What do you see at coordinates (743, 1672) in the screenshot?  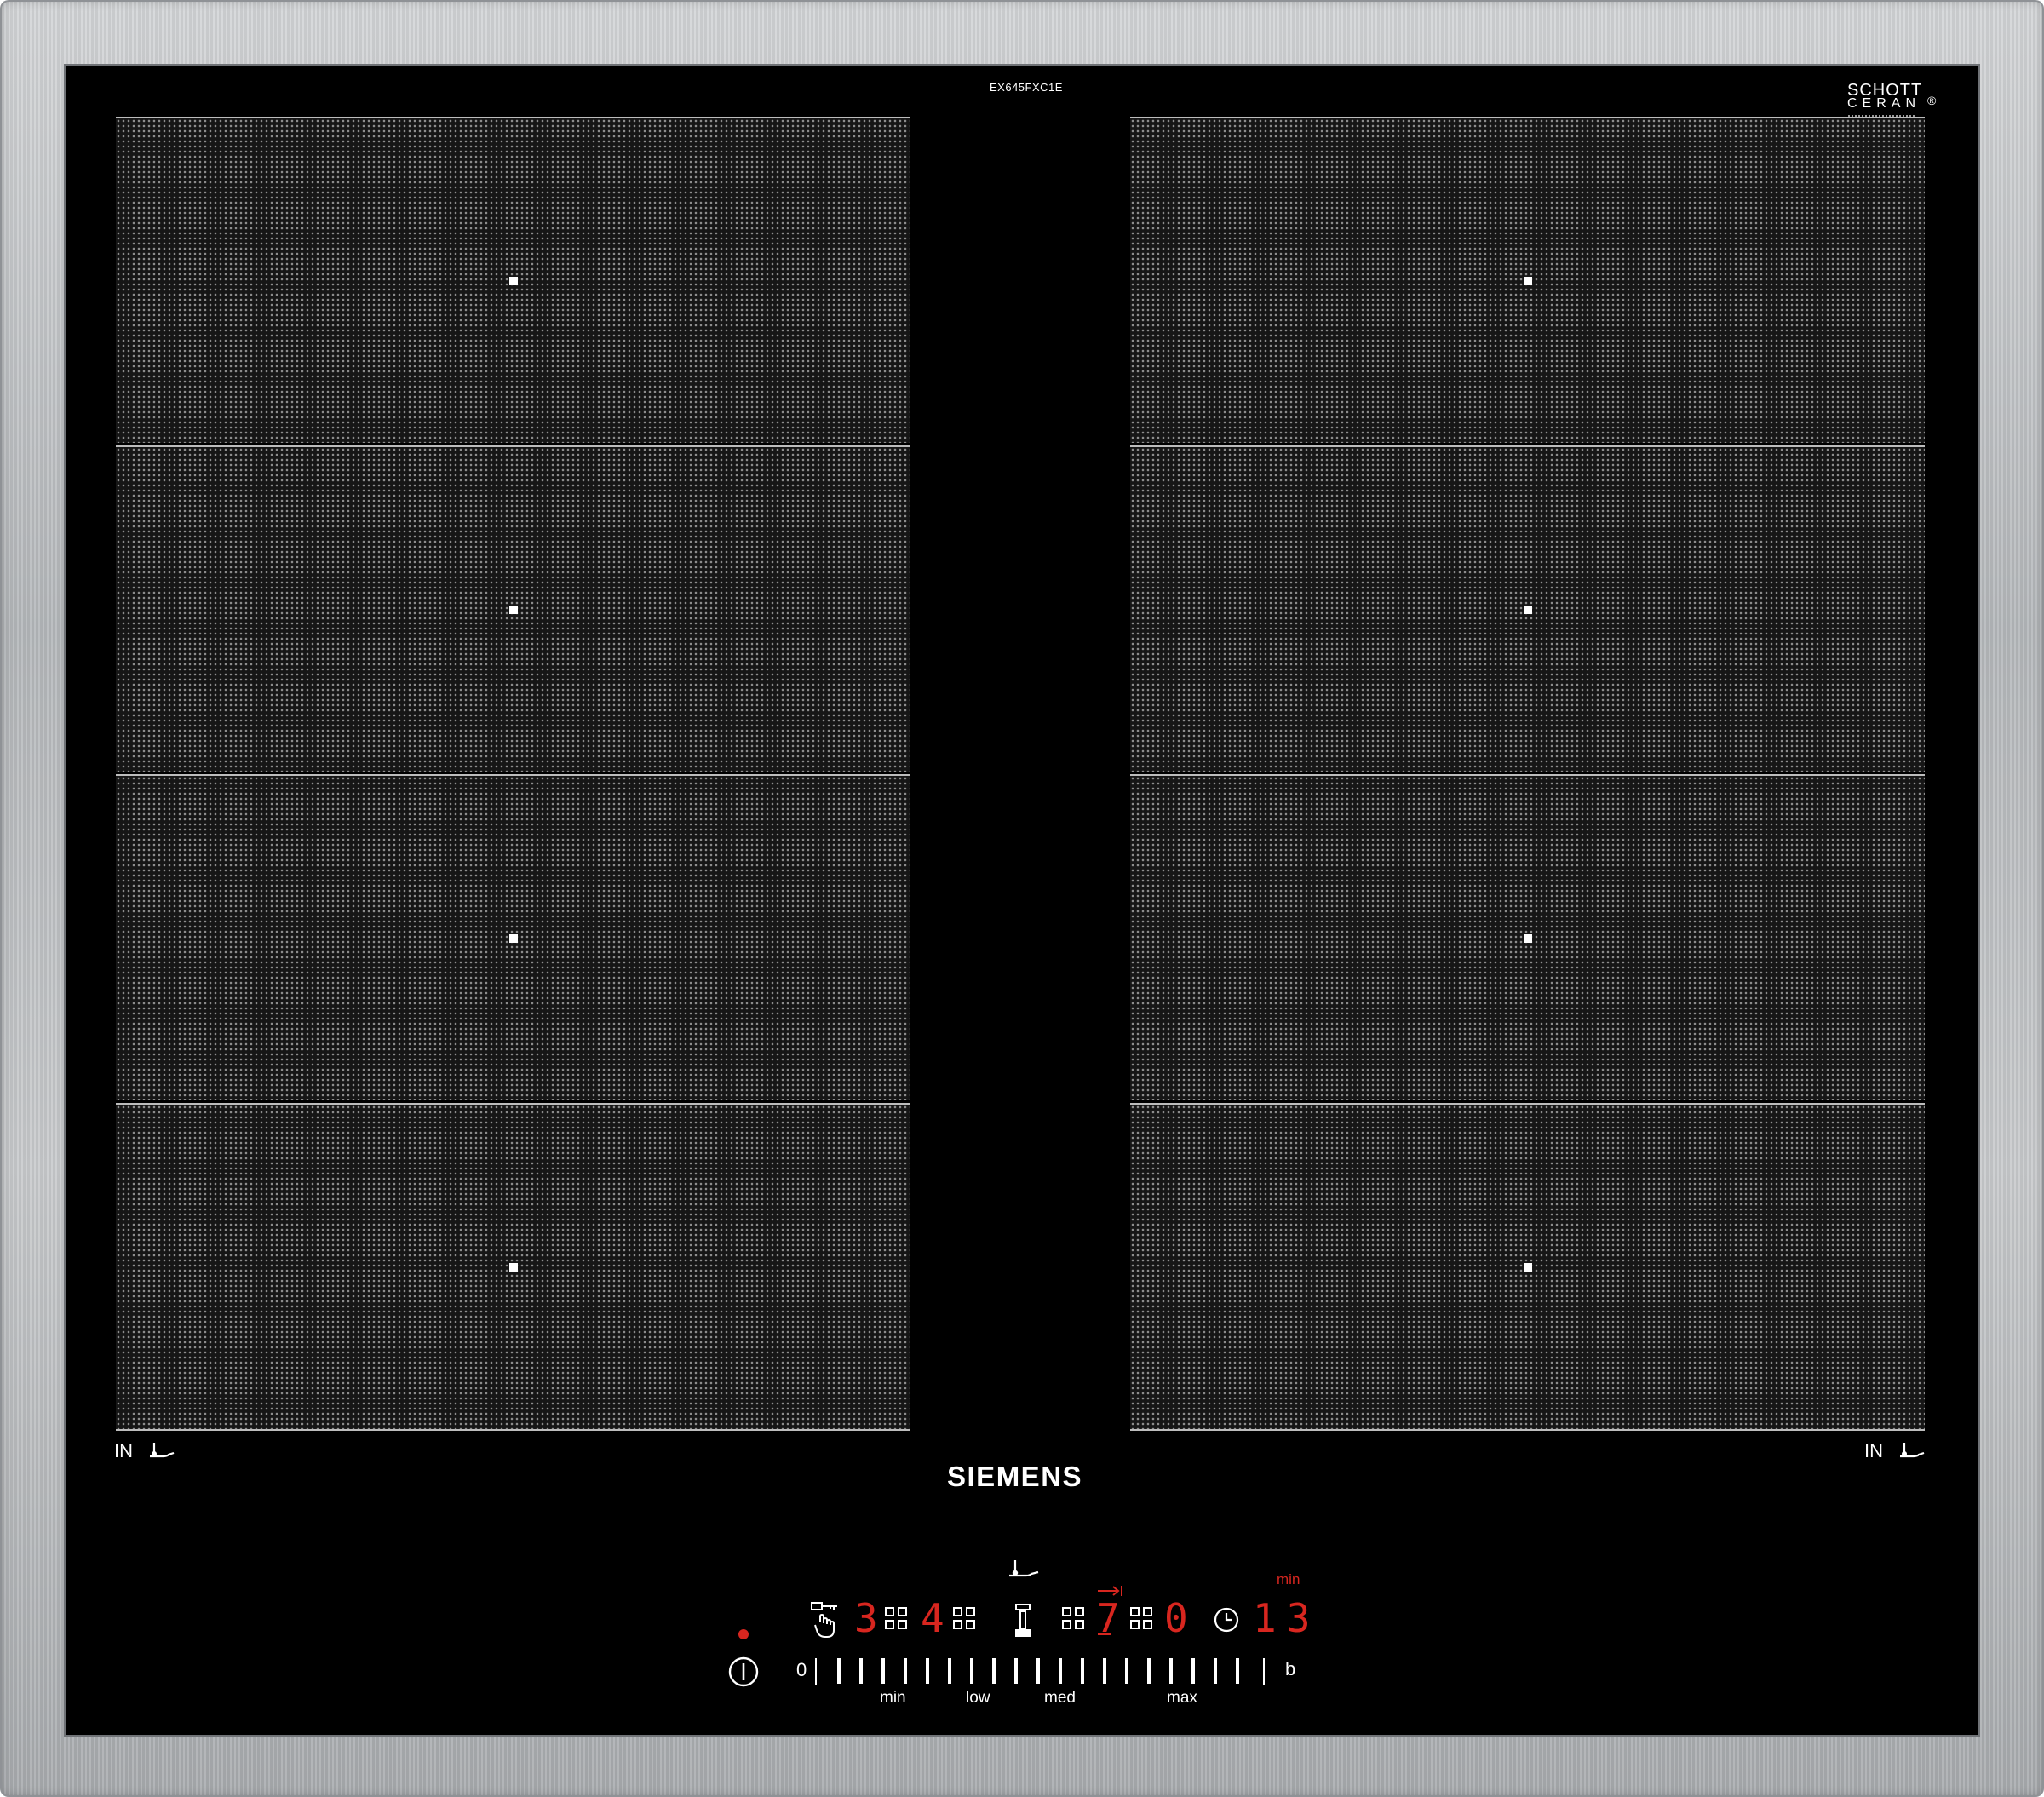 I see `power-icon` at bounding box center [743, 1672].